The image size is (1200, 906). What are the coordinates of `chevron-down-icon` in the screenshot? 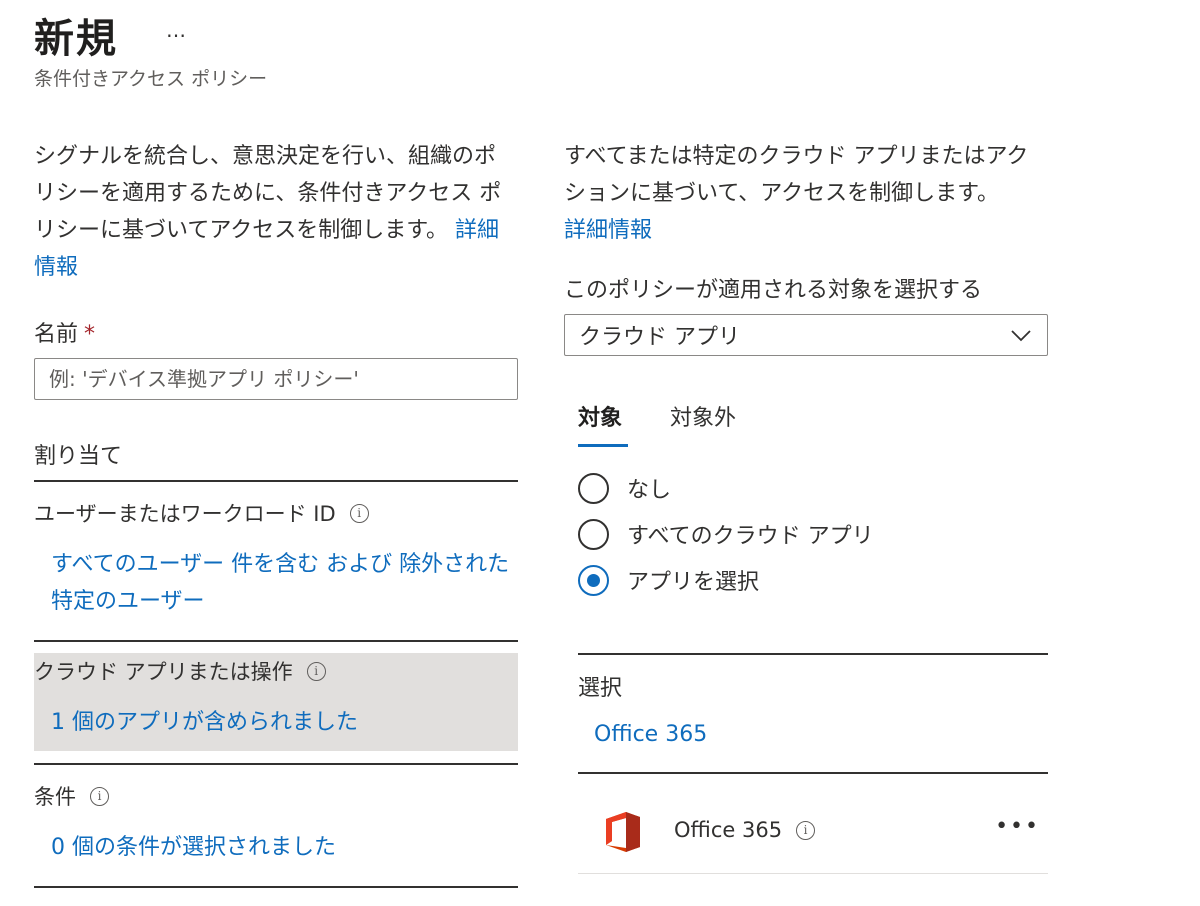 It's located at (1021, 338).